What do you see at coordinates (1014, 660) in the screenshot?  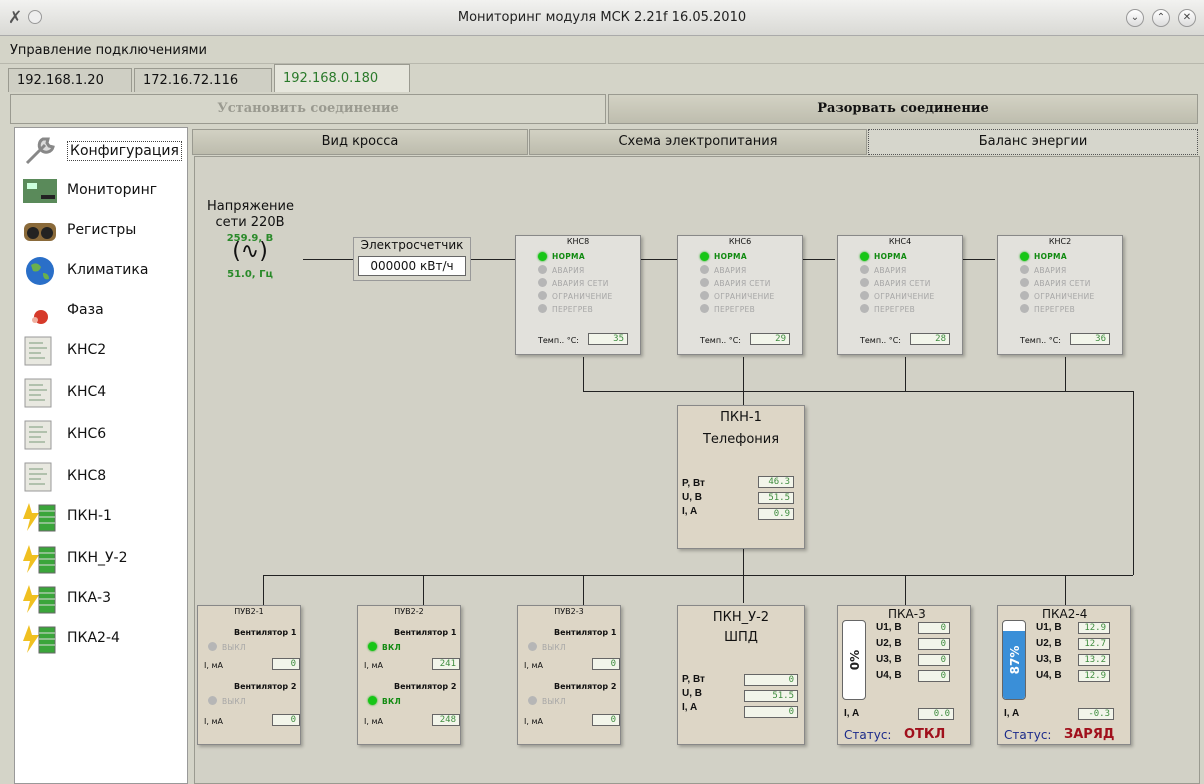 I see `battery-gauge: 87%` at bounding box center [1014, 660].